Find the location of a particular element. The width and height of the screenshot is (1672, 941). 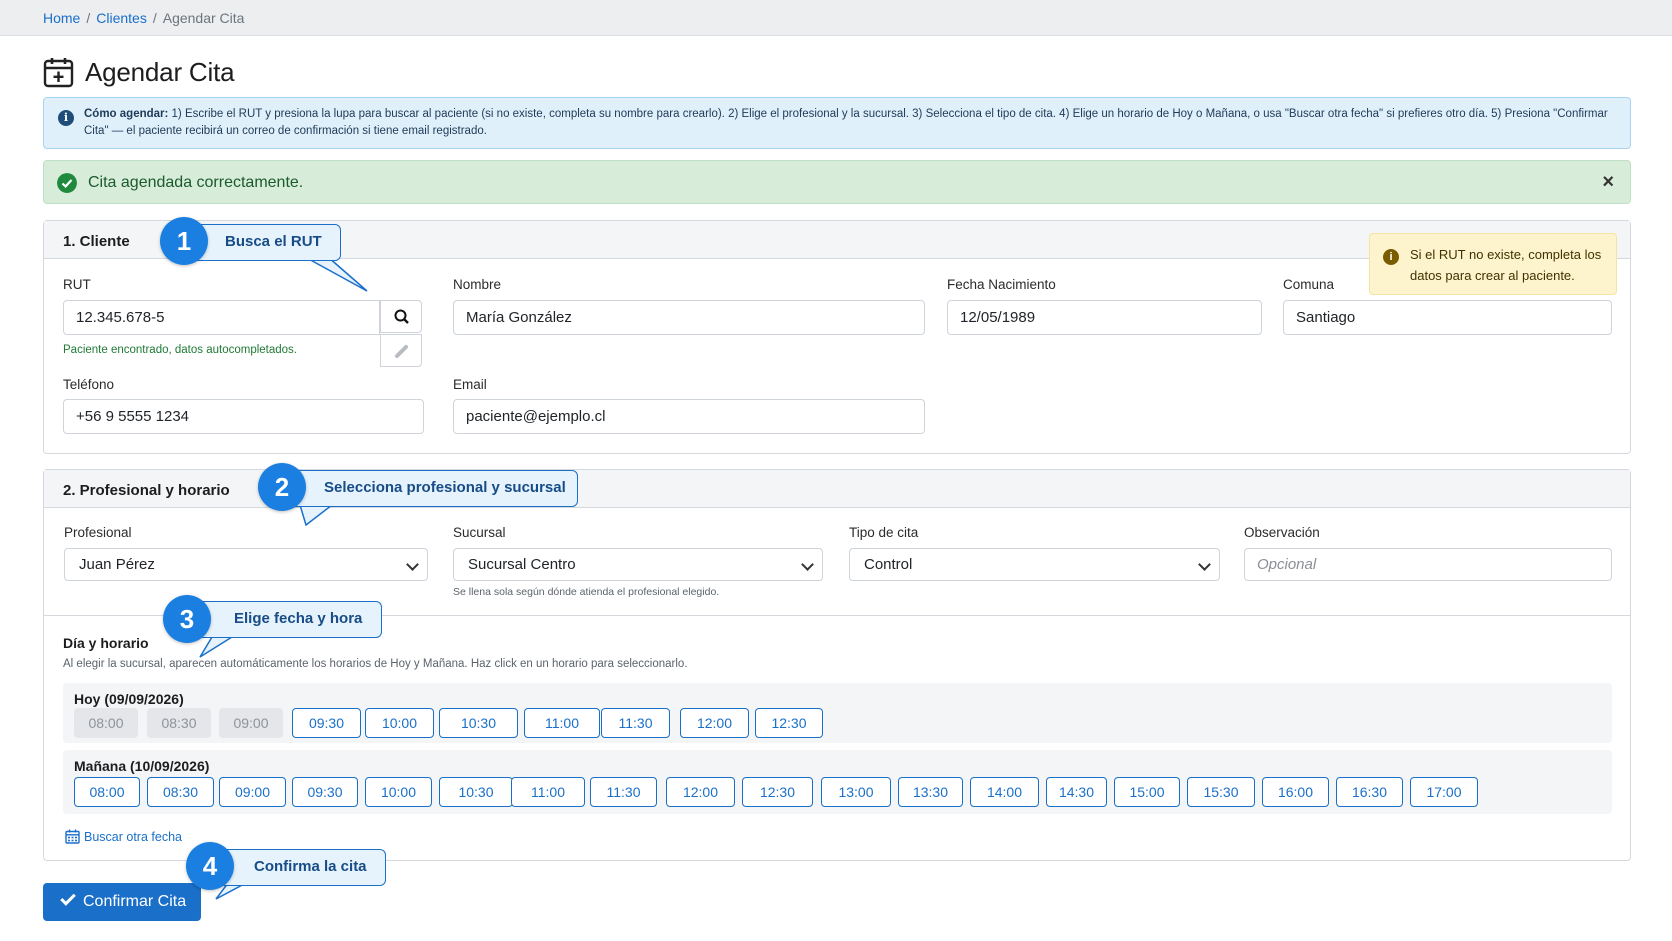

observacion-input: Opcional is located at coordinates (1428, 564).